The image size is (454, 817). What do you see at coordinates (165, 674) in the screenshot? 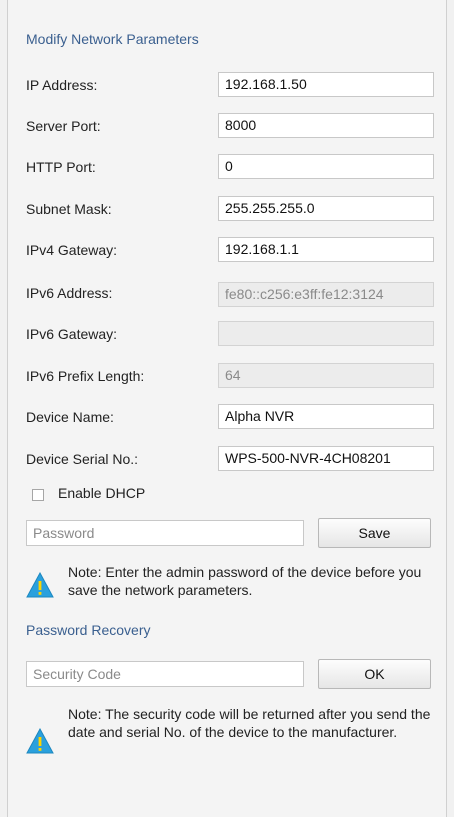
I see `security-code-input: Security Code` at bounding box center [165, 674].